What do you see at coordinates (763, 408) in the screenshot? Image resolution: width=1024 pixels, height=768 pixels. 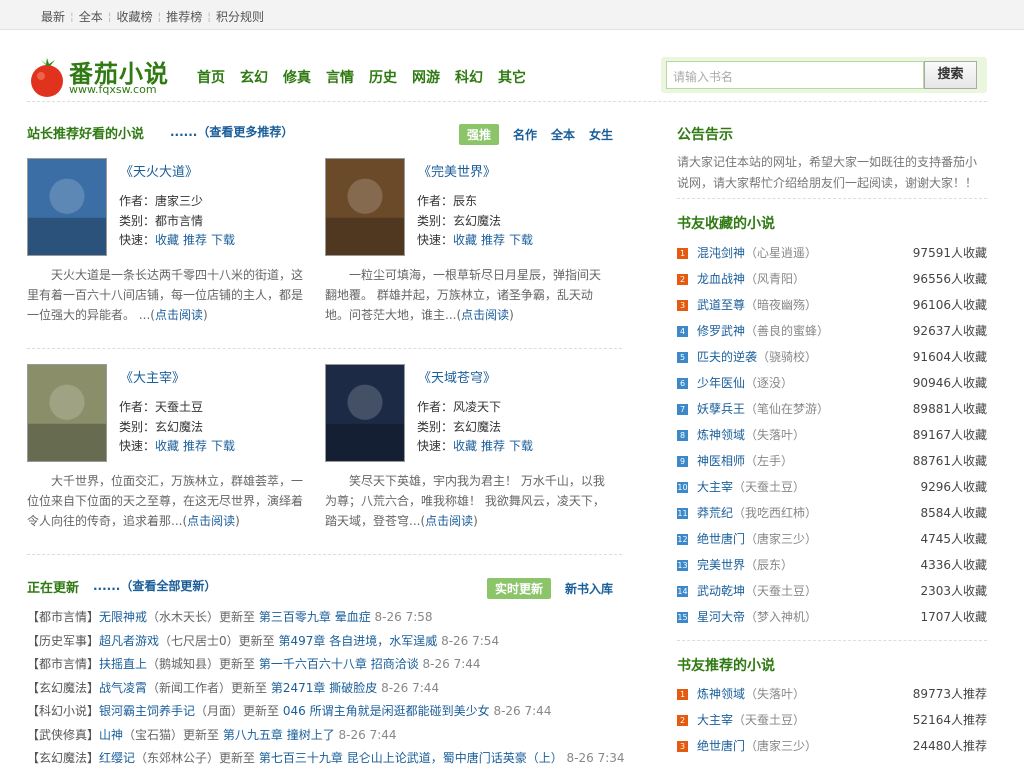 I see `rank-book-link: 妖孽兵王（笔仙在梦游）` at bounding box center [763, 408].